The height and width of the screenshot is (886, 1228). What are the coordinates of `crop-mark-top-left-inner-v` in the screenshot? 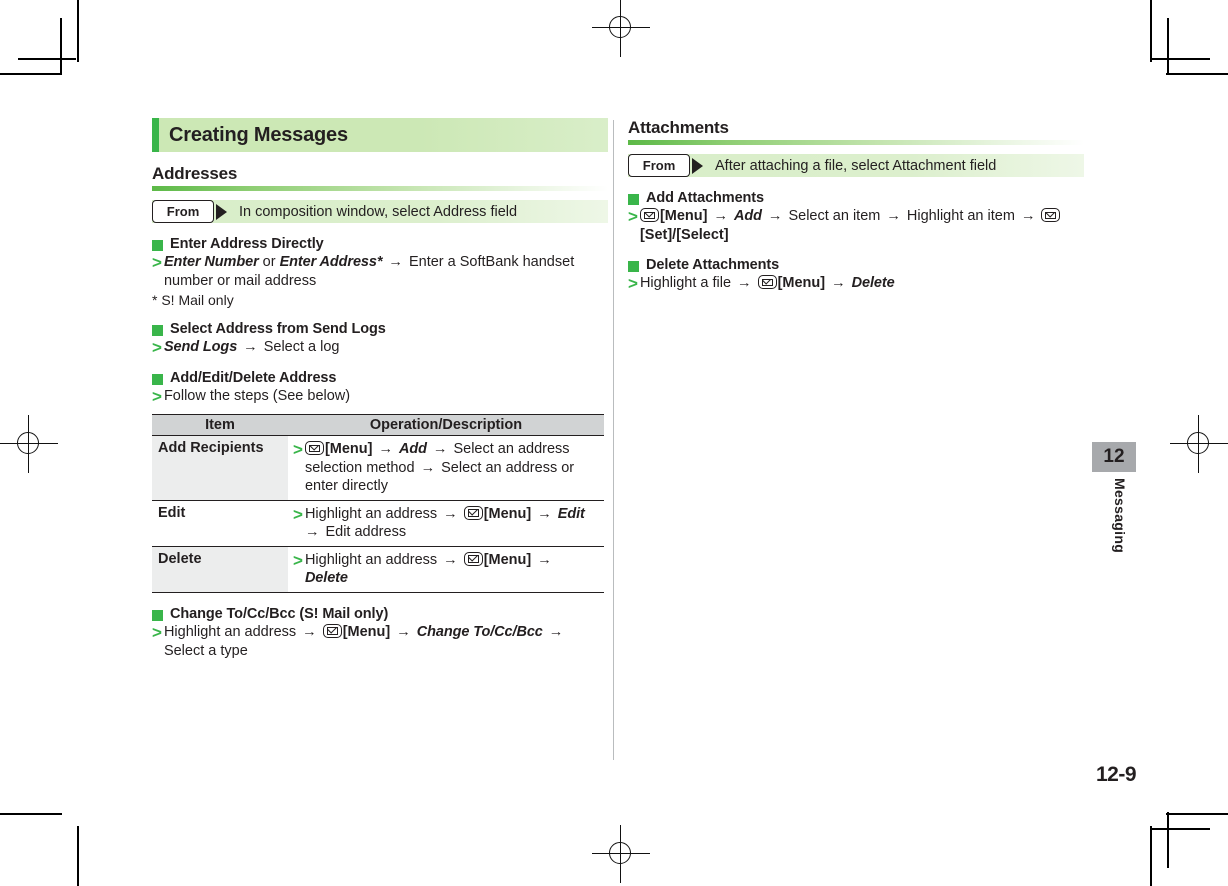 It's located at (61, 46).